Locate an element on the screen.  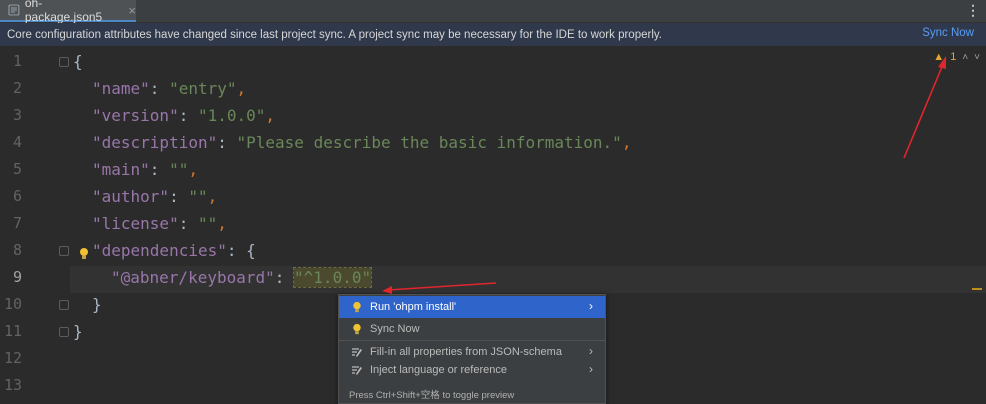
line-number: 12 is located at coordinates (12, 358).